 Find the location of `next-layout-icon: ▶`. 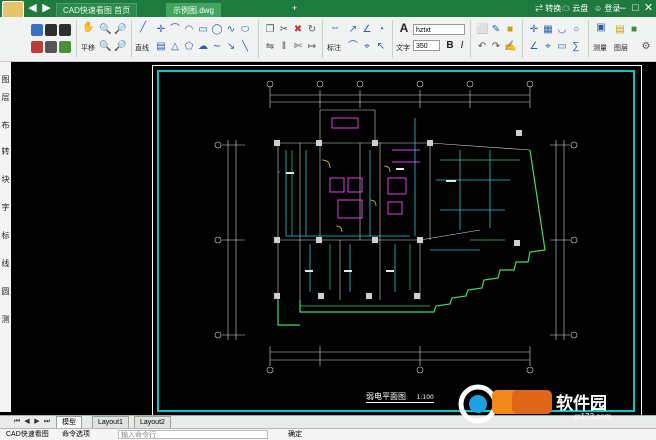

next-layout-icon: ▶ is located at coordinates (37, 421).